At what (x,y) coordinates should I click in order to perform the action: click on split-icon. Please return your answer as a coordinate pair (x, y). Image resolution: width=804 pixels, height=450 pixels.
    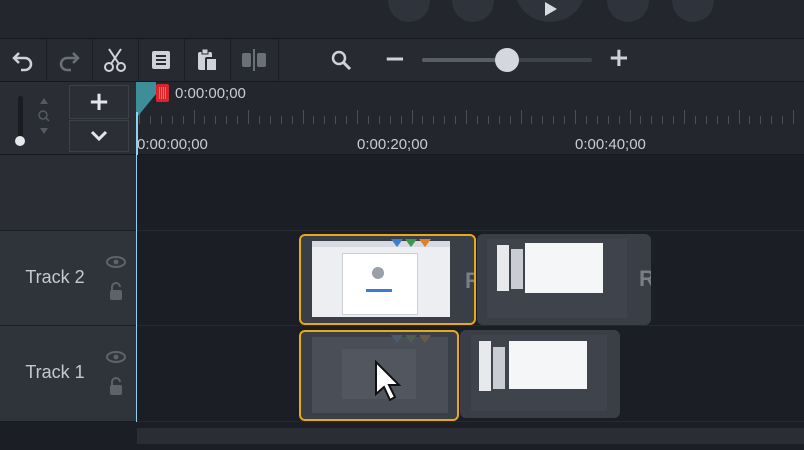
    Looking at the image, I should click on (254, 60).